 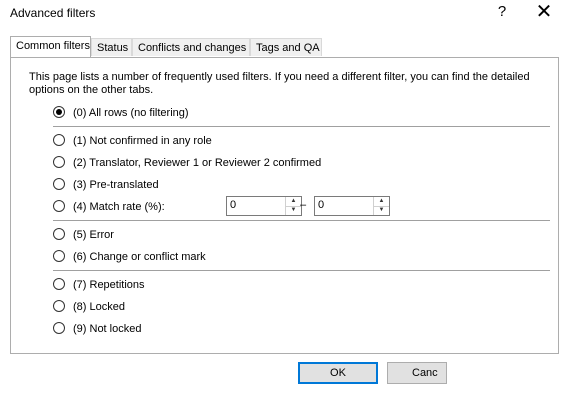 What do you see at coordinates (109, 285) in the screenshot?
I see `option-label: (7) Repetitions` at bounding box center [109, 285].